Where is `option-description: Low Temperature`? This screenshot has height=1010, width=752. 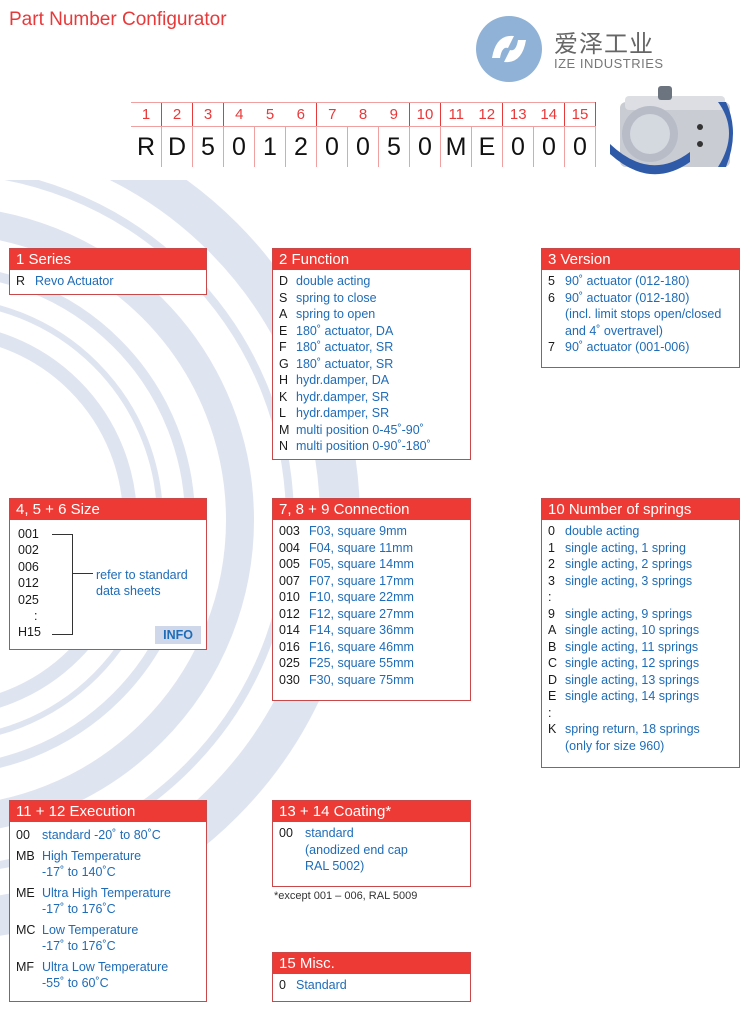
option-description: Low Temperature is located at coordinates (90, 929).